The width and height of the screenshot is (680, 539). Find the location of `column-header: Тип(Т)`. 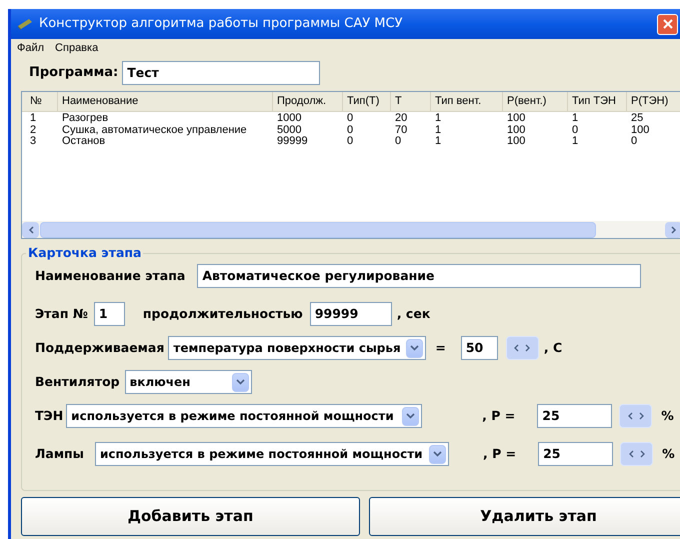

column-header: Тип(Т) is located at coordinates (367, 101).